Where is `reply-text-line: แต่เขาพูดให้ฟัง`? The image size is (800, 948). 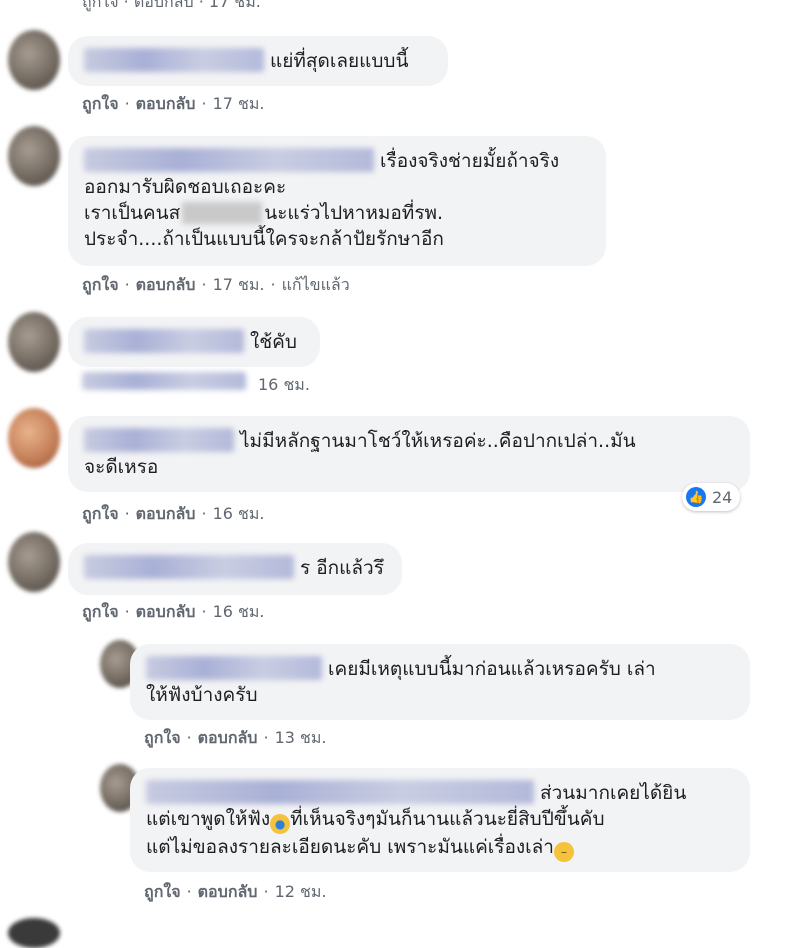 reply-text-line: แต่เขาพูดให้ฟัง is located at coordinates (208, 819).